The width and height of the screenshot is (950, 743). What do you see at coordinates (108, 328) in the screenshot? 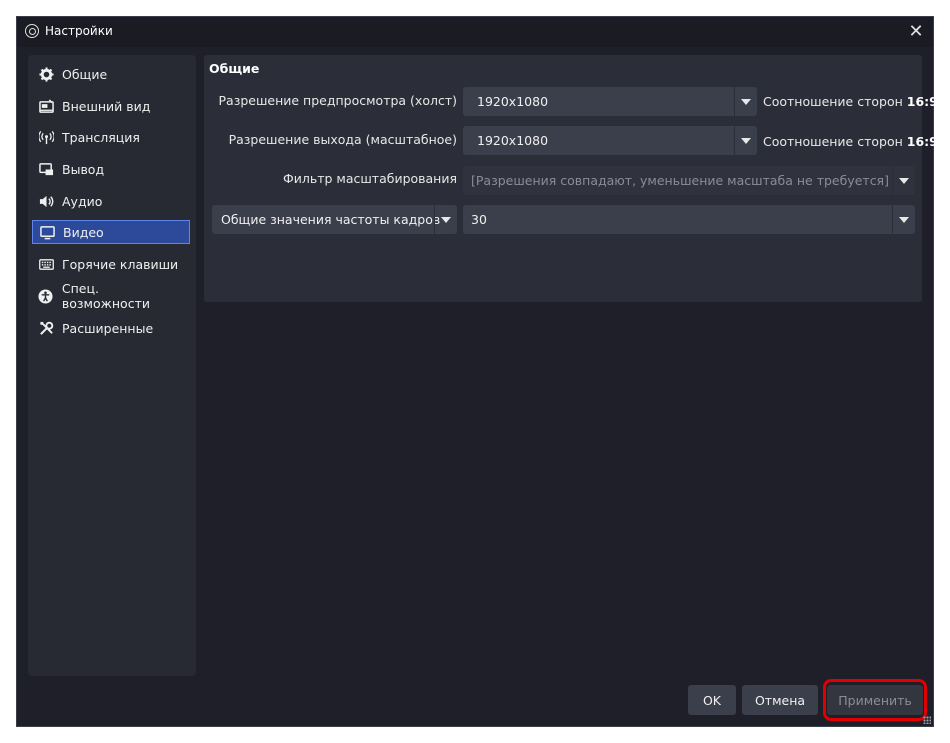
I see `sidebar-item-label: Расширенные` at bounding box center [108, 328].